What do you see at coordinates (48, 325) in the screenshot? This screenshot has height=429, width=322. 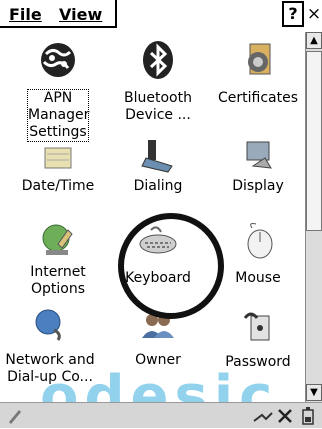 I see `network-icon` at bounding box center [48, 325].